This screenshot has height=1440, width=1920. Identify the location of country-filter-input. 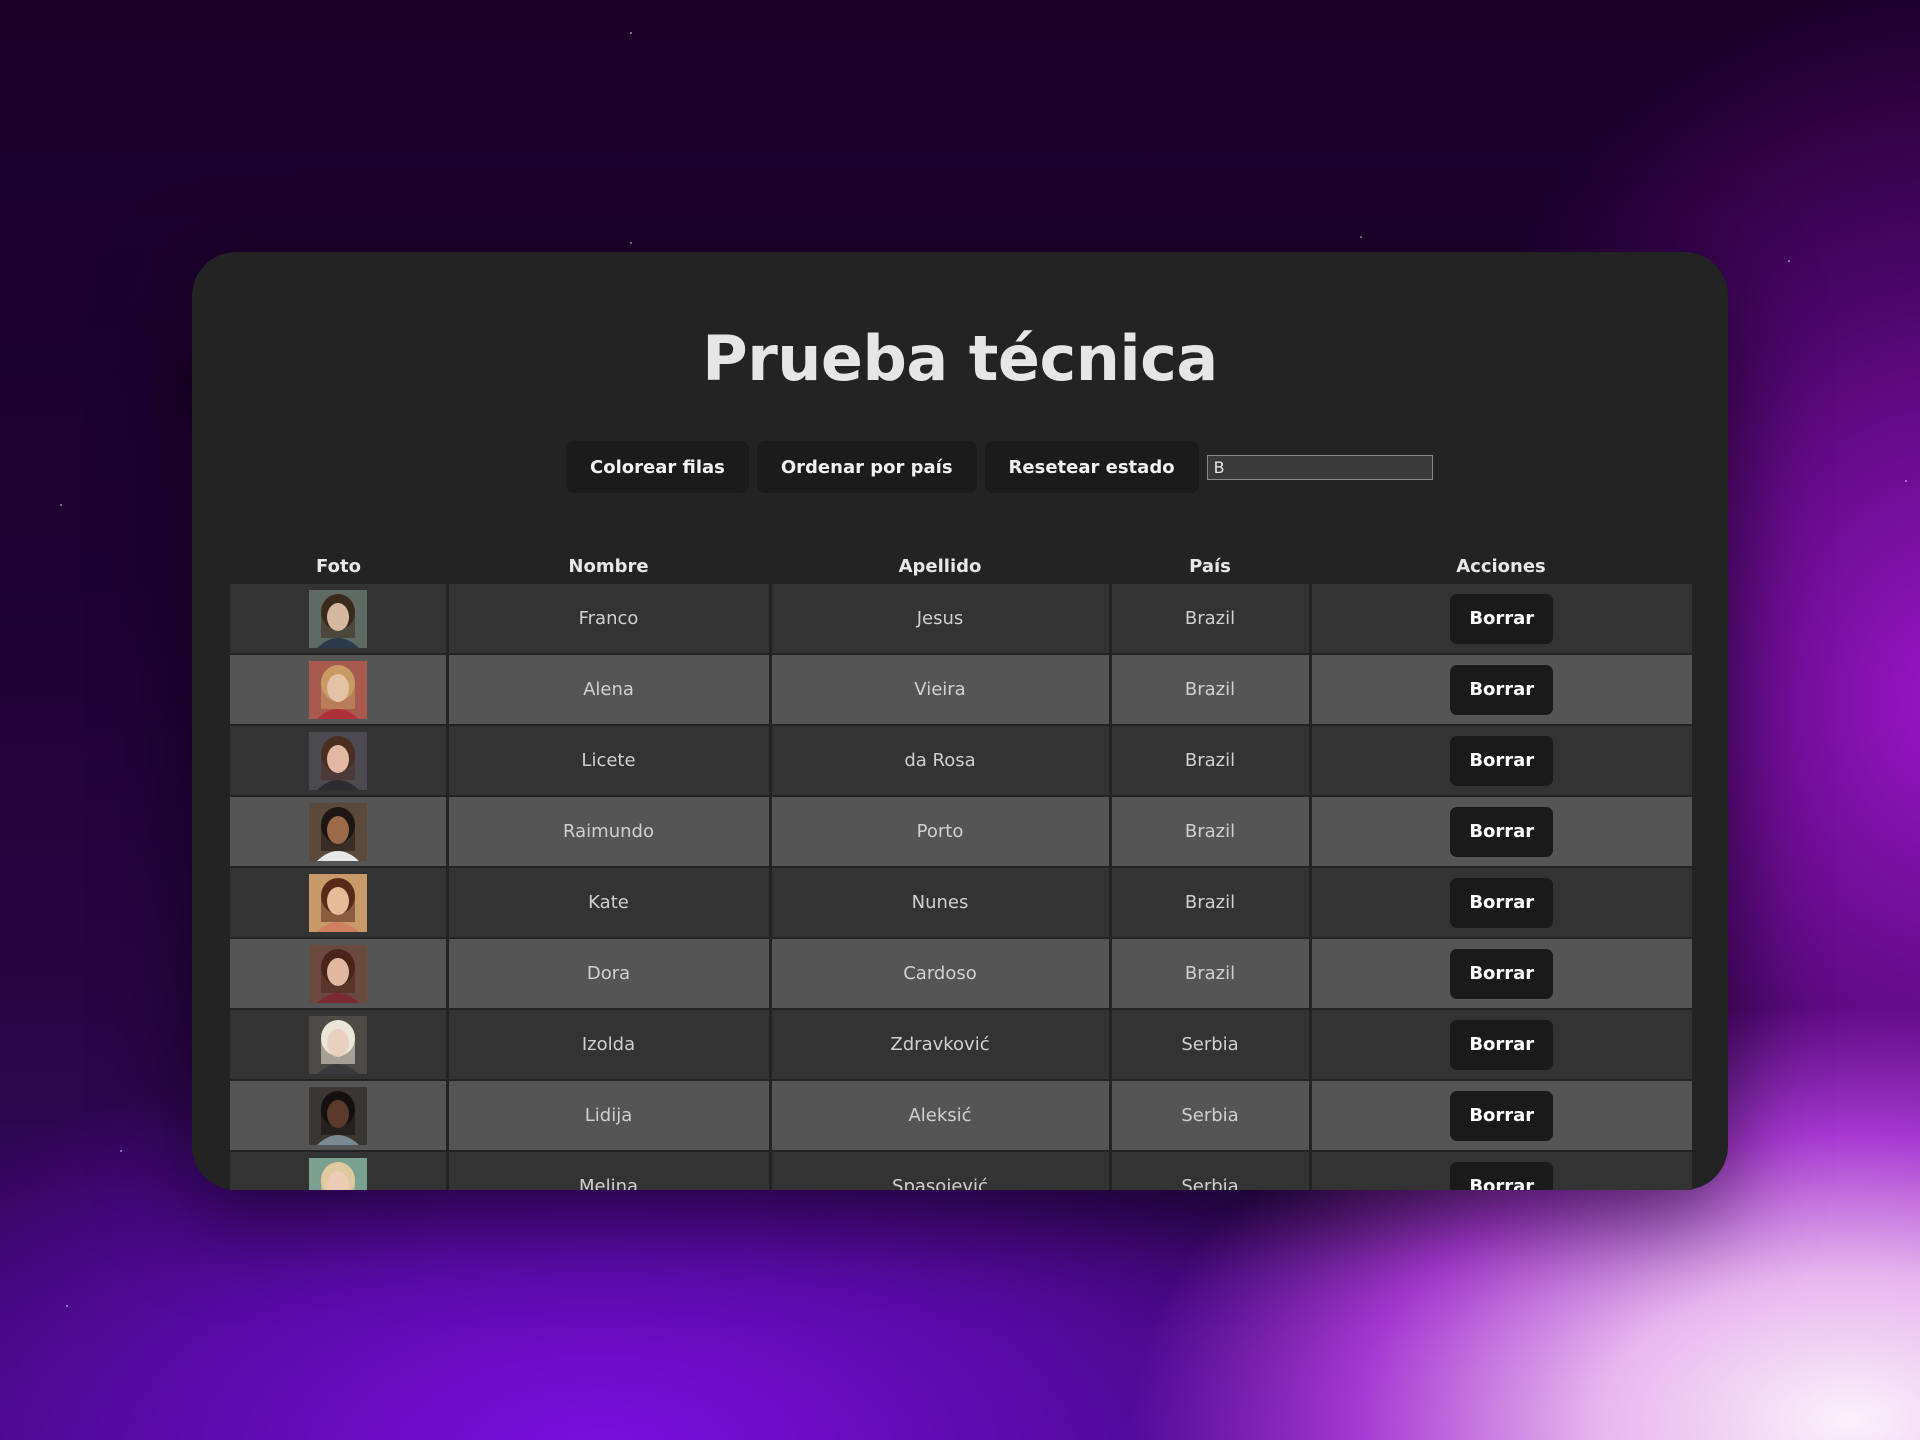
(1319, 467).